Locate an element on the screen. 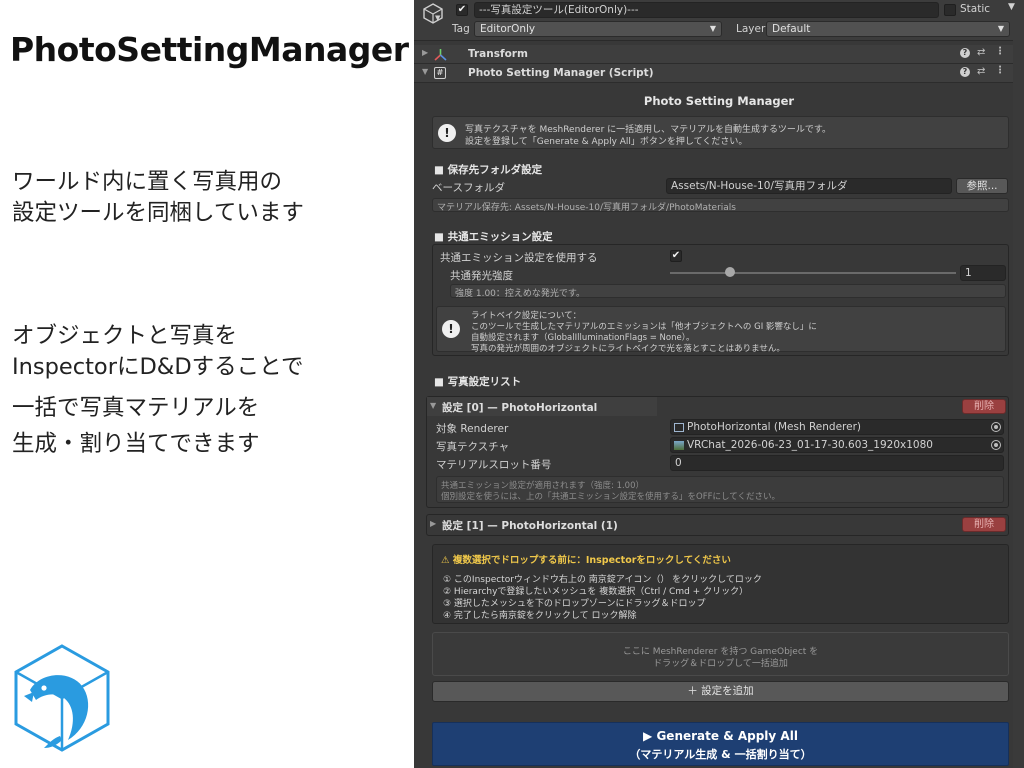 The height and width of the screenshot is (768, 1024). slot-field: 0 is located at coordinates (837, 463).